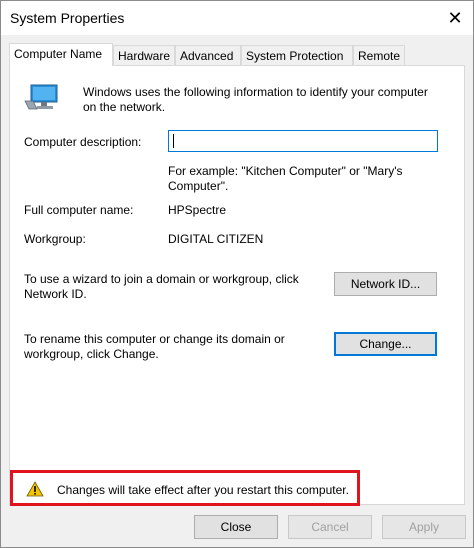 The width and height of the screenshot is (474, 548). What do you see at coordinates (79, 210) in the screenshot?
I see `full-computer-name-label: Full computer name:` at bounding box center [79, 210].